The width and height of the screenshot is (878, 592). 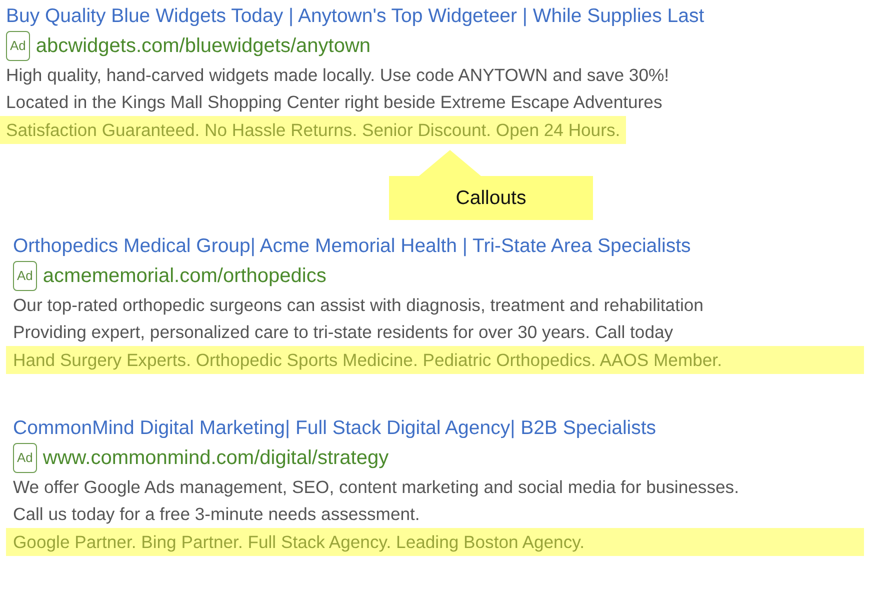 What do you see at coordinates (358, 305) in the screenshot?
I see `ad-description: Our top-rated orthopedic surgeons can assist with diagnosis, treatment and rehabilitation` at bounding box center [358, 305].